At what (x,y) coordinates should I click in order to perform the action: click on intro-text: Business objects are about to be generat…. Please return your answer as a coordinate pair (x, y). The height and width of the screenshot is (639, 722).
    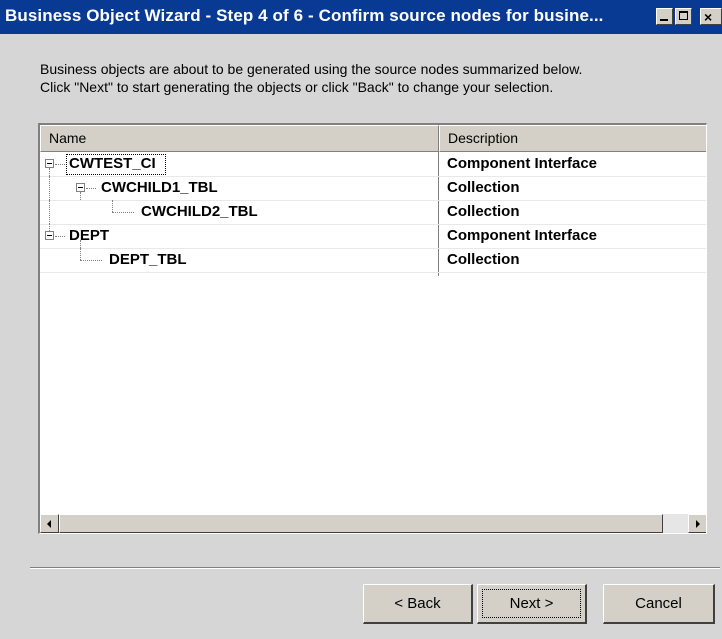
    Looking at the image, I should click on (311, 78).